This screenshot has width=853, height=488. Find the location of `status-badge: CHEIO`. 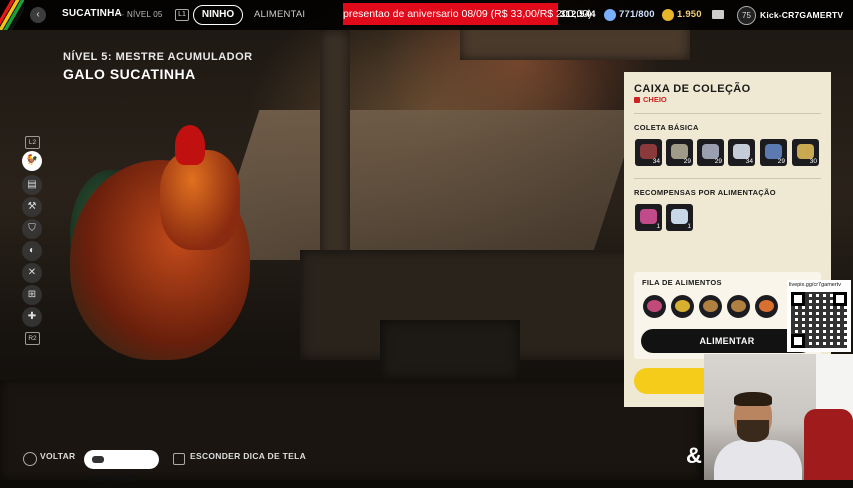

status-badge: CHEIO is located at coordinates (650, 99).